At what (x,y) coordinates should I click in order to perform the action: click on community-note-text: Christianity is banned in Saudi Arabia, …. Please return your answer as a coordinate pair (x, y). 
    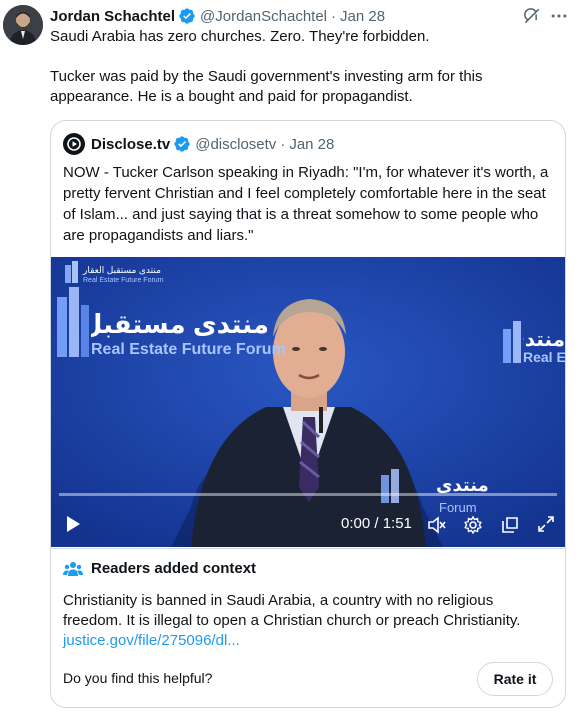
    Looking at the image, I should click on (292, 610).